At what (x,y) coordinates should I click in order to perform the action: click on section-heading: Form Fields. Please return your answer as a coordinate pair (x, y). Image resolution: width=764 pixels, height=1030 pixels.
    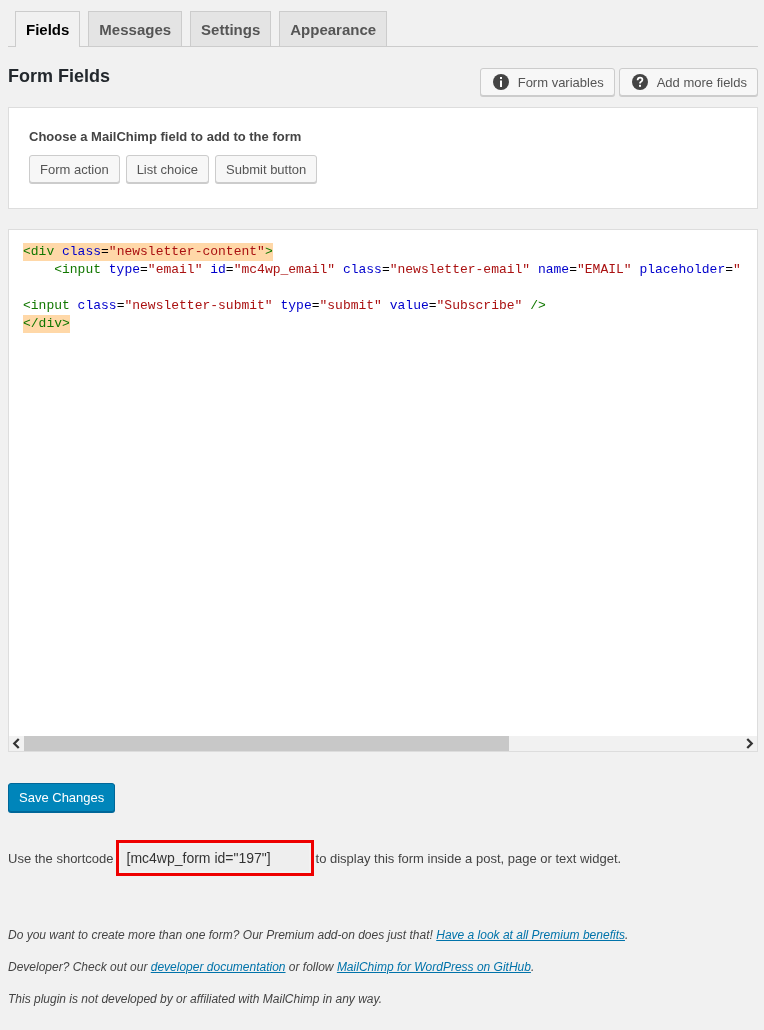
    Looking at the image, I should click on (59, 76).